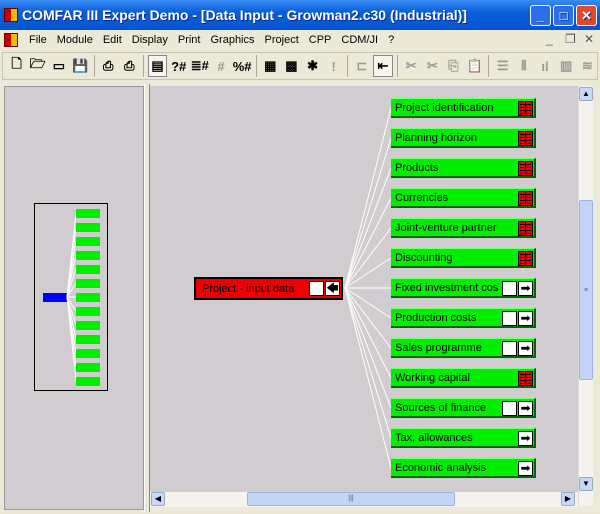 The width and height of the screenshot is (600, 514). What do you see at coordinates (549, 39) in the screenshot?
I see `mdi-minimize-button: _` at bounding box center [549, 39].